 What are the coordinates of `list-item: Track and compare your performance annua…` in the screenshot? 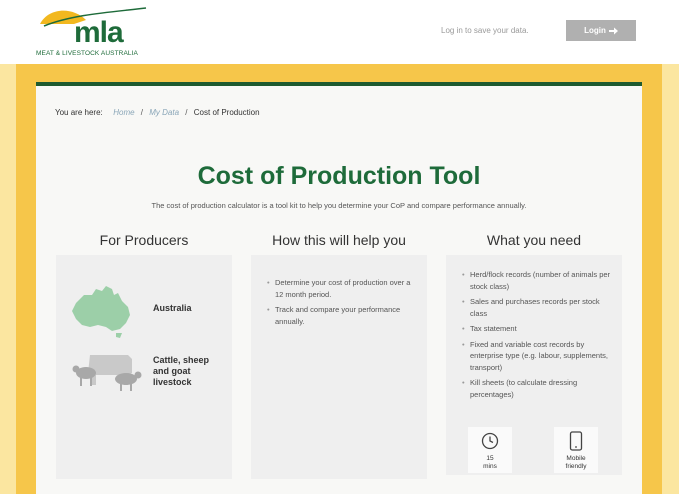 It's located at (340, 315).